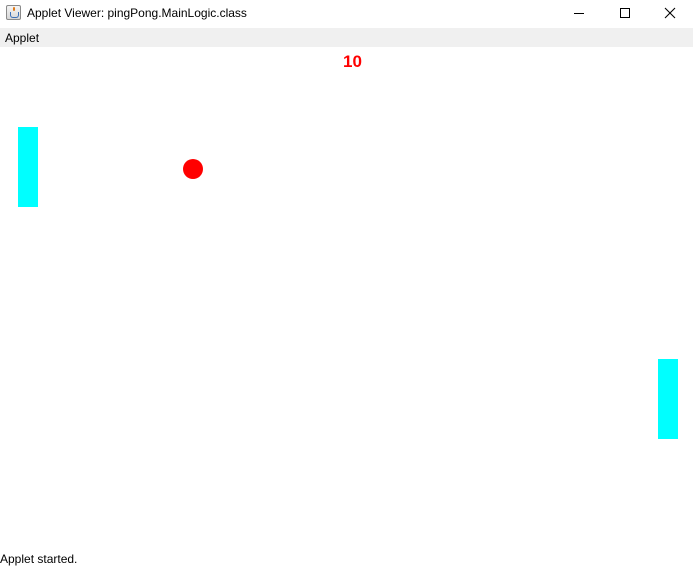 The image size is (693, 566). What do you see at coordinates (28, 167) in the screenshot?
I see `left-paddle` at bounding box center [28, 167].